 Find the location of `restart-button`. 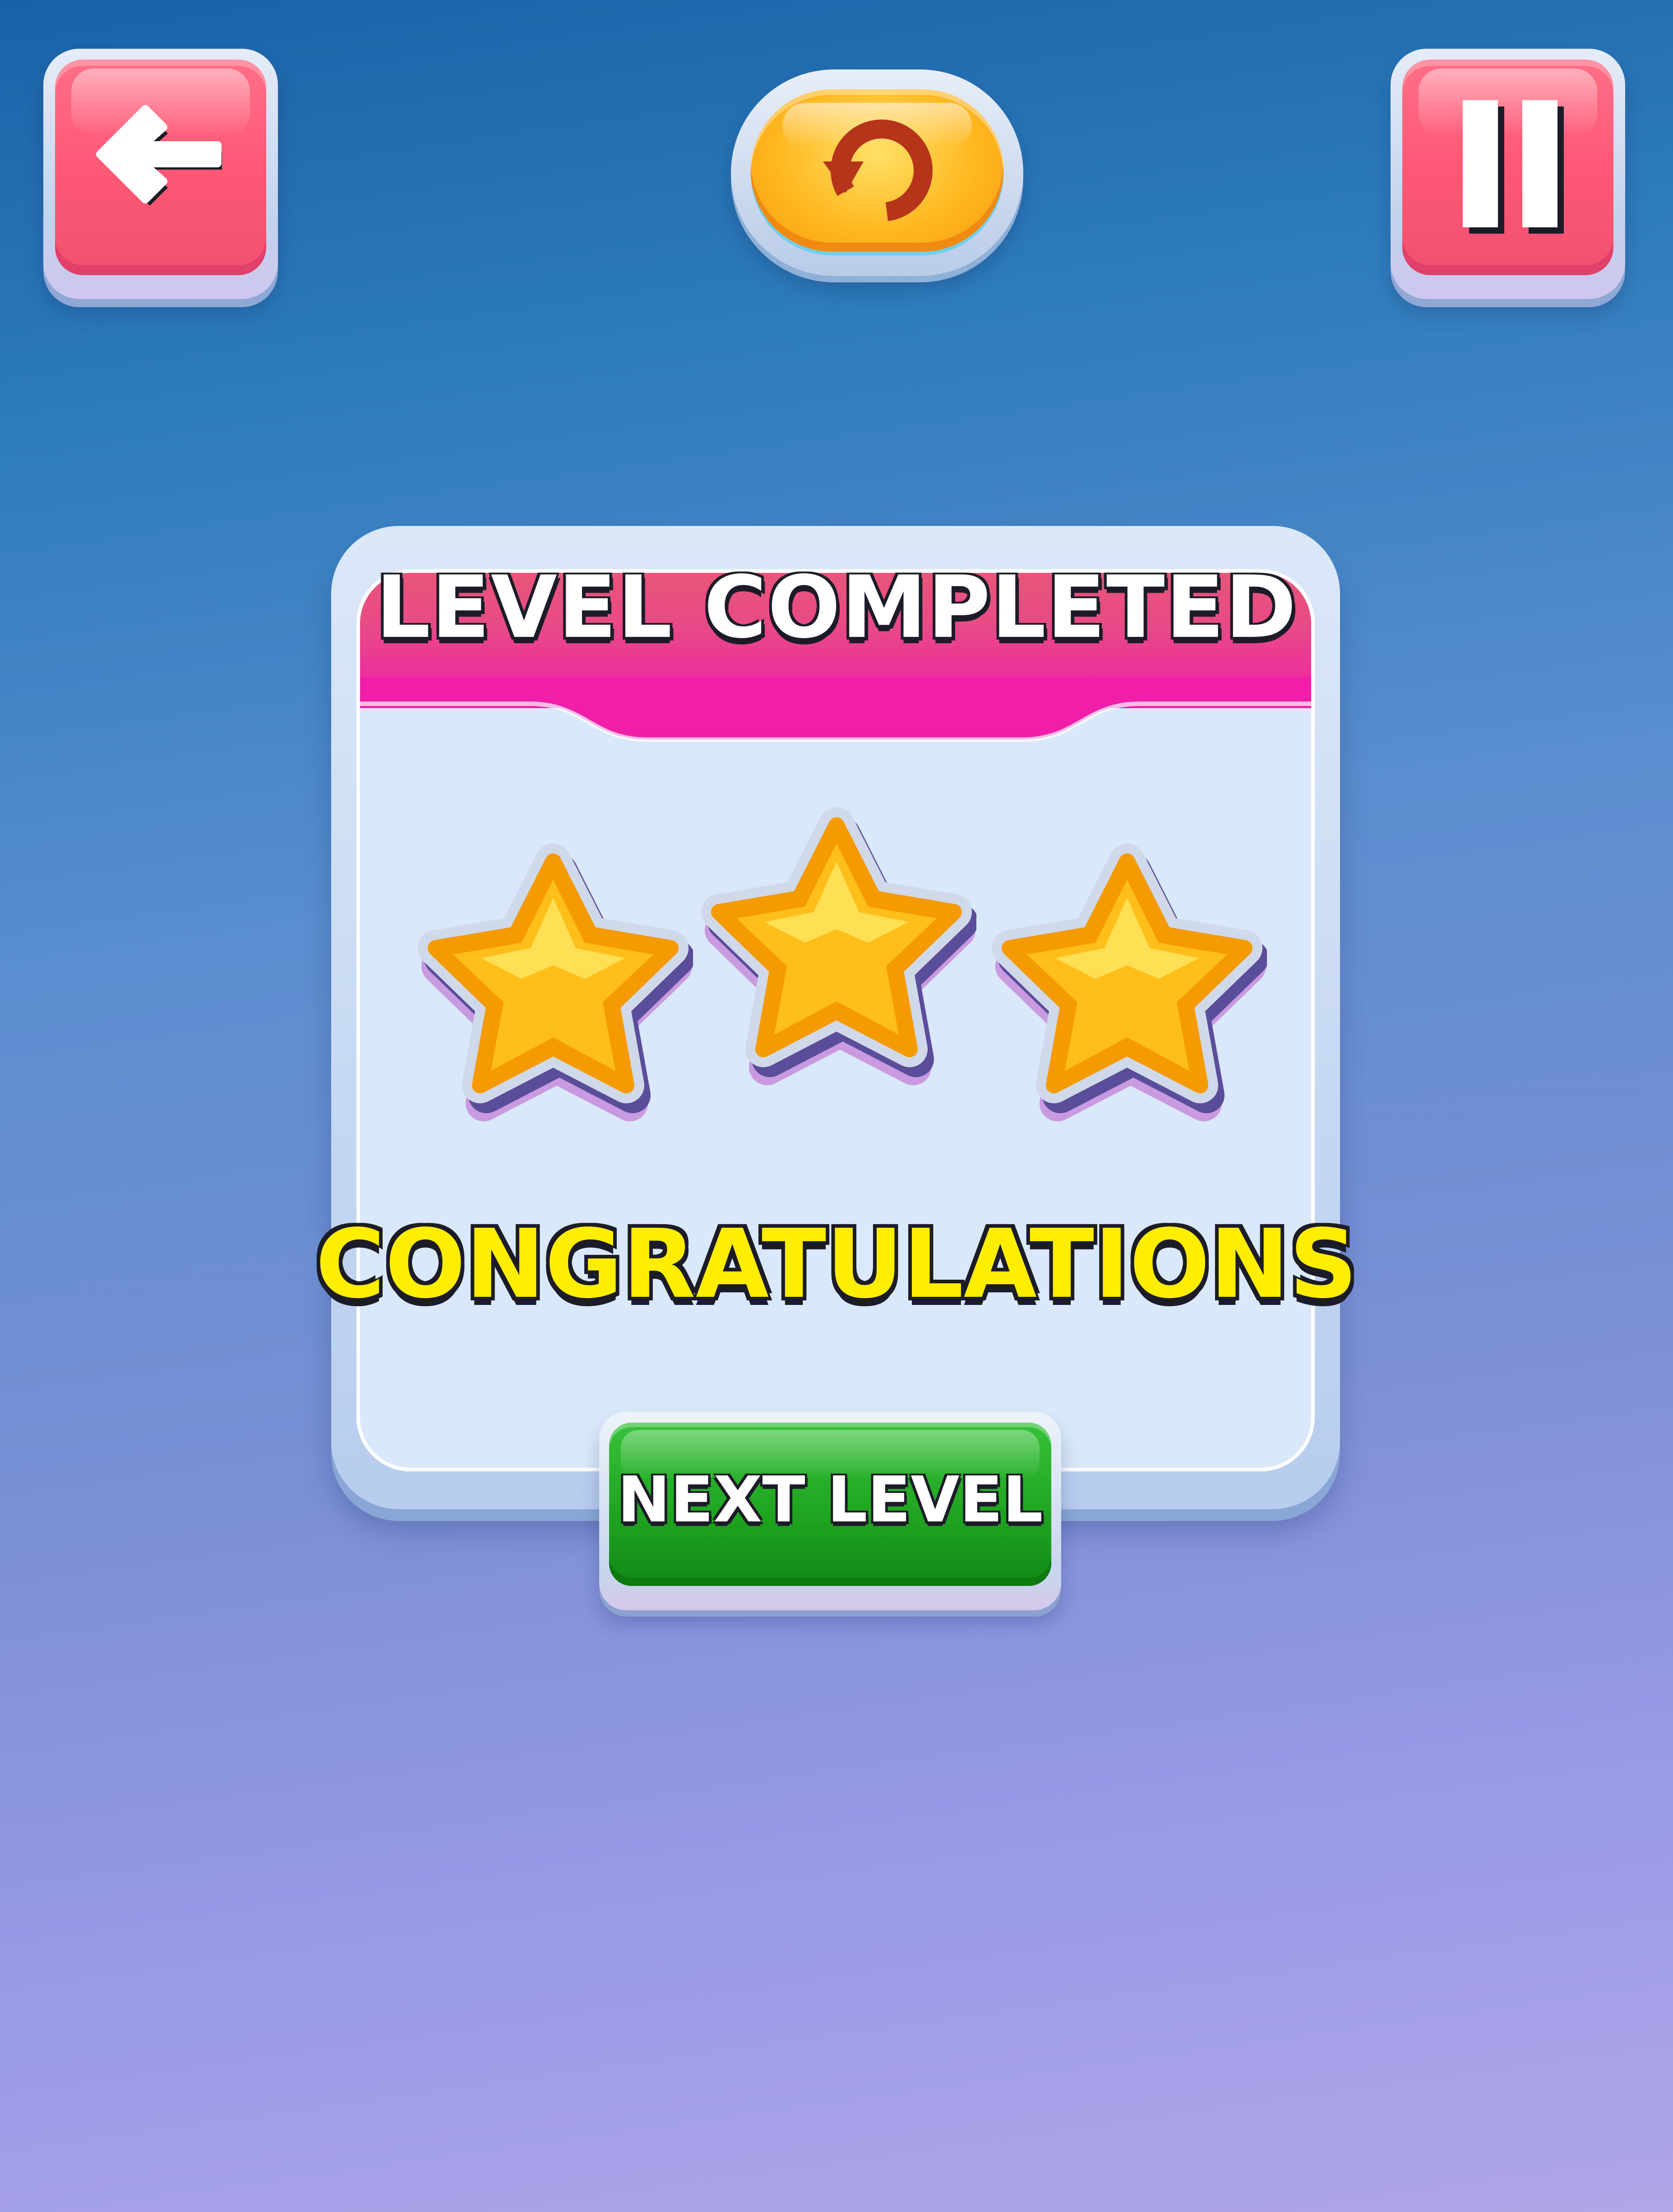

restart-button is located at coordinates (877, 172).